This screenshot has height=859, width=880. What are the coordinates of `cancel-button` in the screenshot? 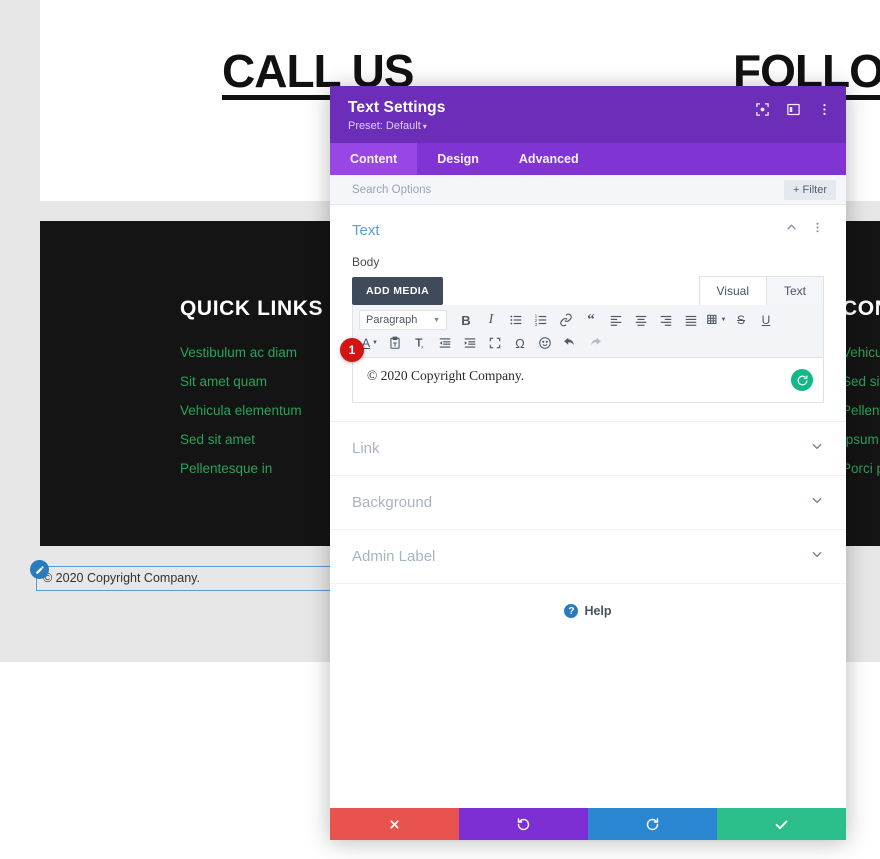 It's located at (394, 824).